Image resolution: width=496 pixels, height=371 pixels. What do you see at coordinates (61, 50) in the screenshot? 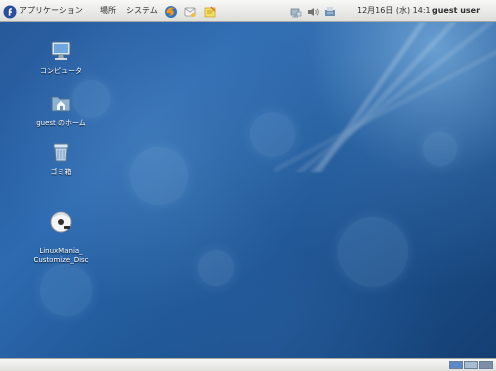
I see `computer-icon` at bounding box center [61, 50].